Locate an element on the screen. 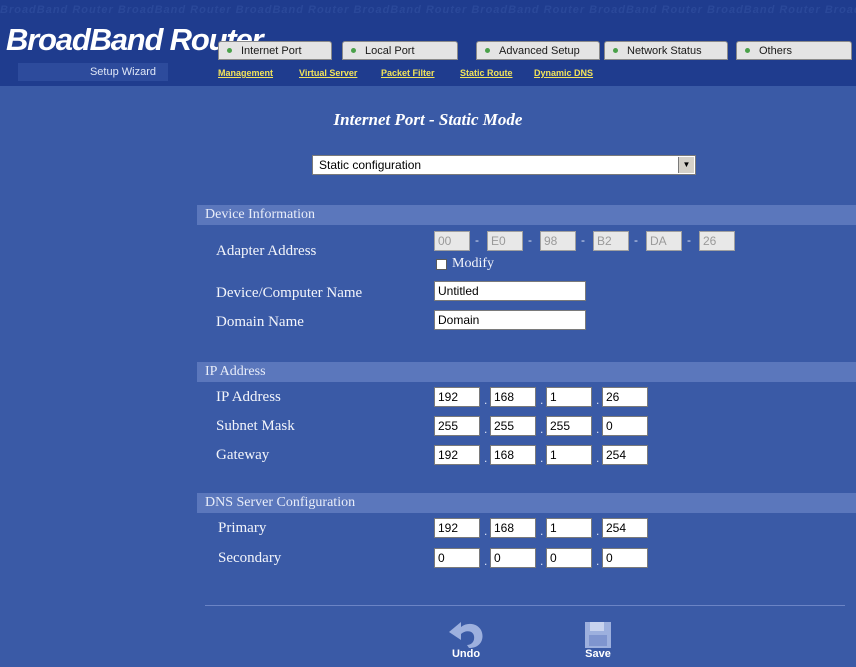 This screenshot has width=856, height=667. gateway-label: Gateway is located at coordinates (243, 455).